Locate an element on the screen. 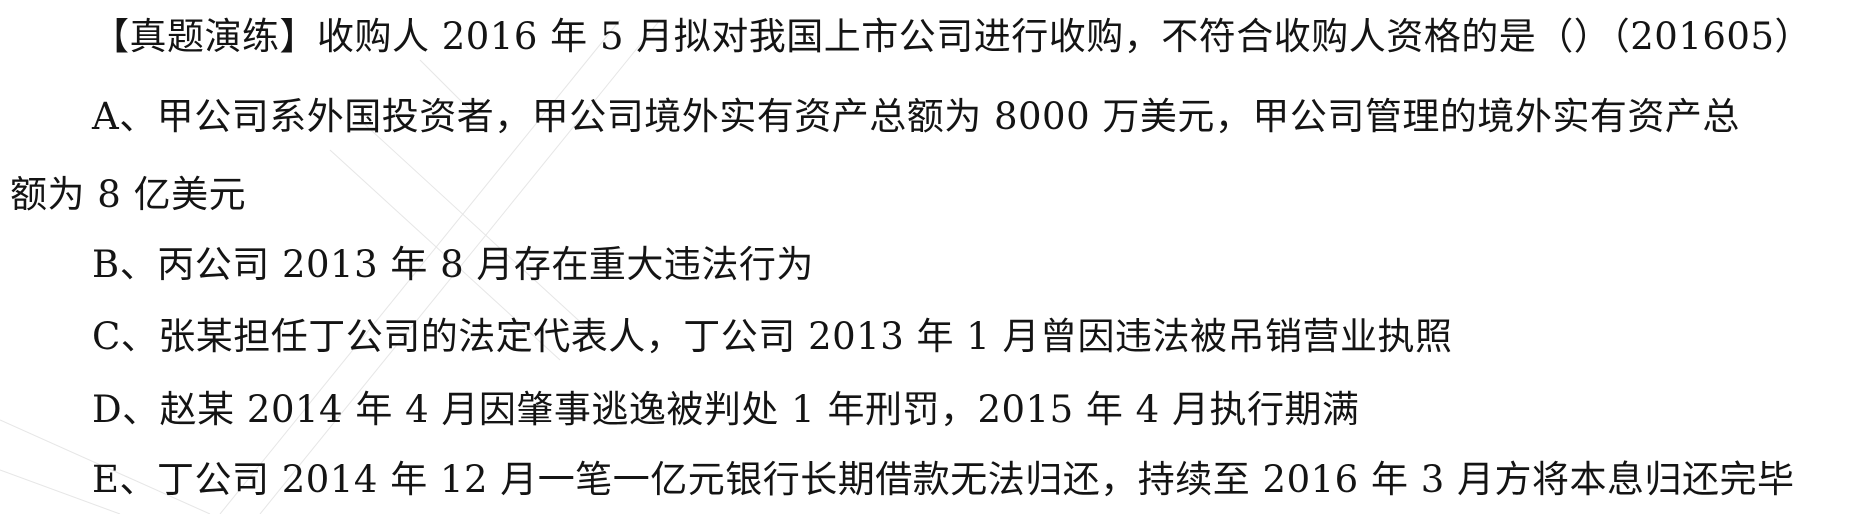 The height and width of the screenshot is (514, 1865). option-b: B、丙公司 2013 年 8 月存在重大违法行为 is located at coordinates (453, 264).